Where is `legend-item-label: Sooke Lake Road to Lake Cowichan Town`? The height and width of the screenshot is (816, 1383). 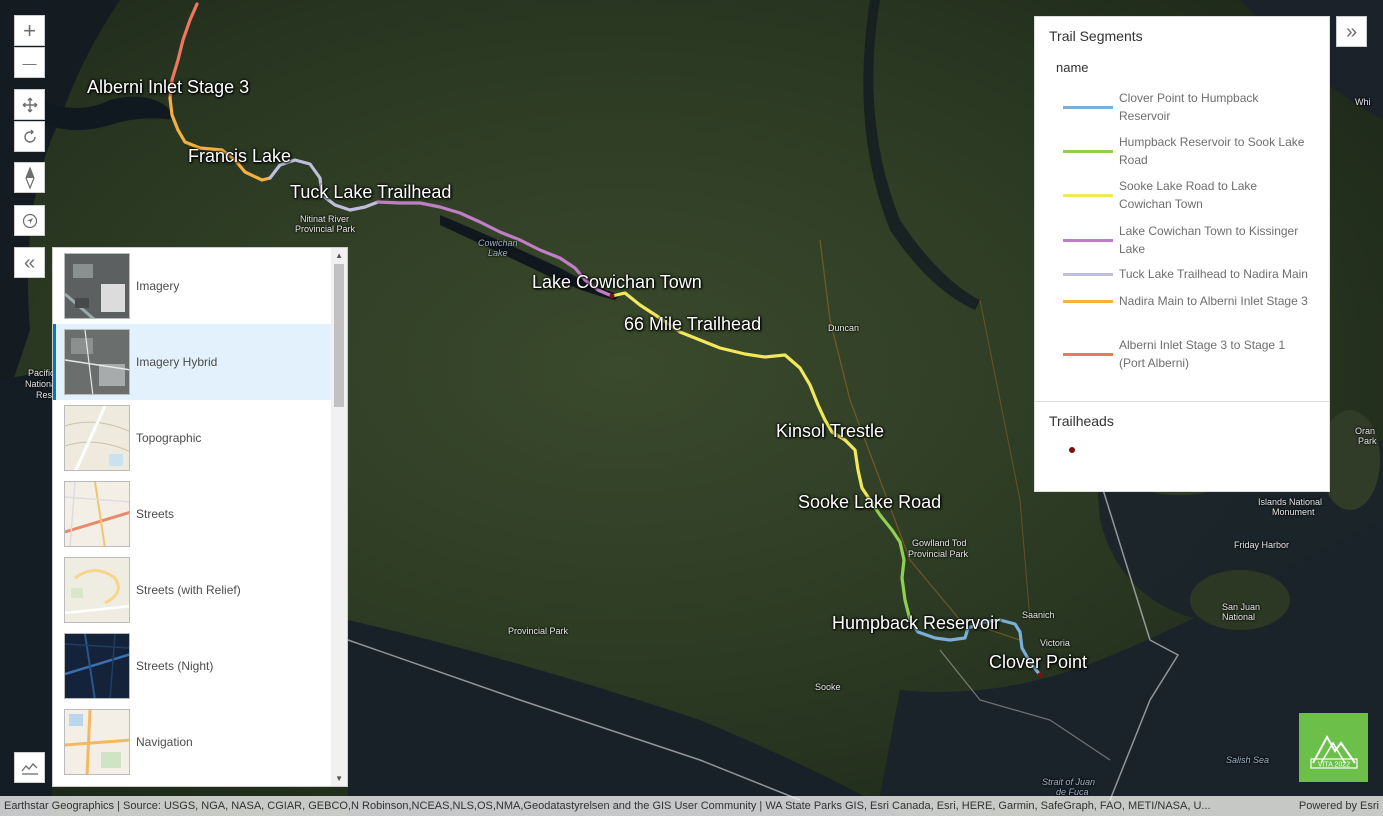 legend-item-label: Sooke Lake Road to Lake Cowichan Town is located at coordinates (1188, 195).